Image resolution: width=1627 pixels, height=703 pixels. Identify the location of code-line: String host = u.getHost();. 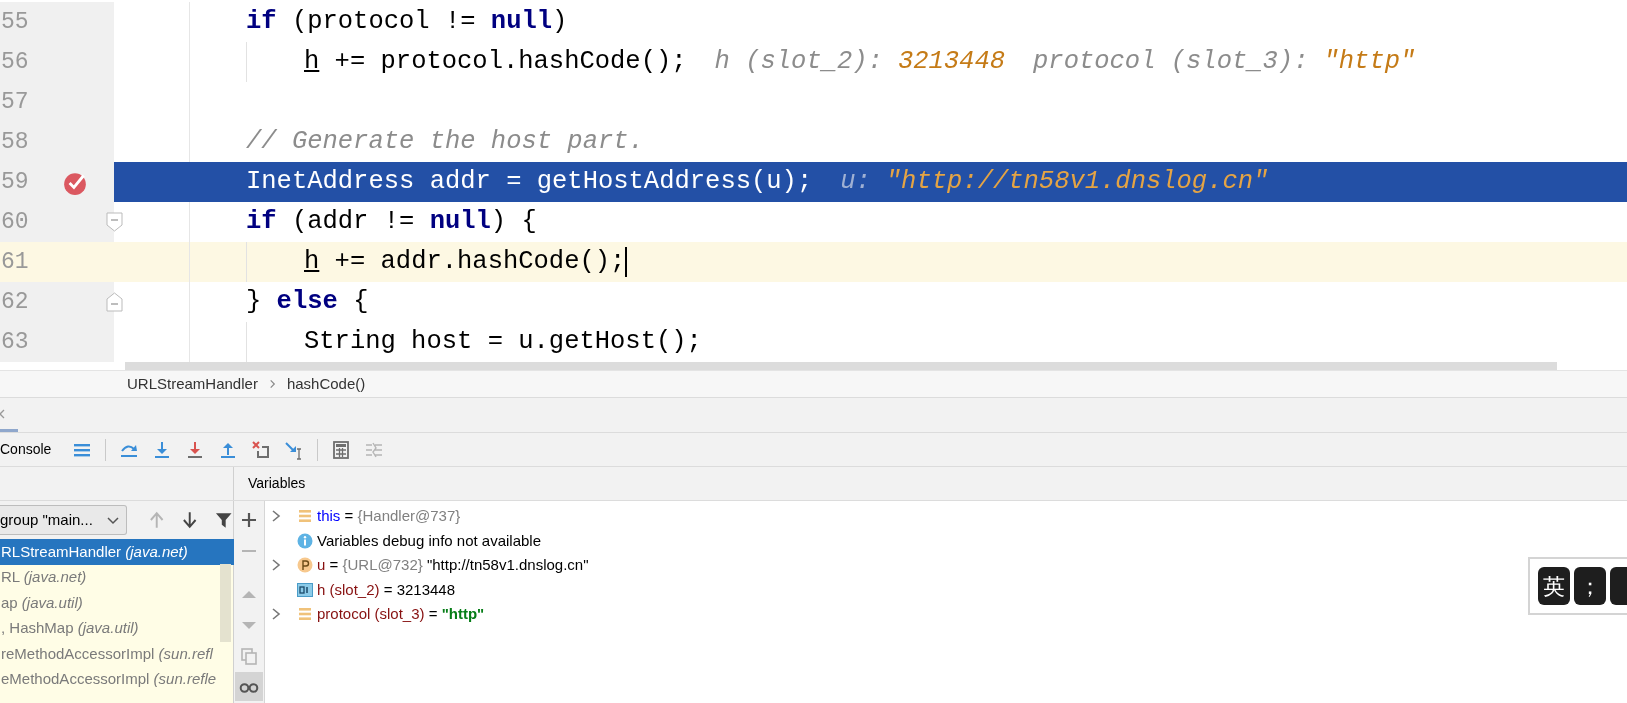
(503, 341).